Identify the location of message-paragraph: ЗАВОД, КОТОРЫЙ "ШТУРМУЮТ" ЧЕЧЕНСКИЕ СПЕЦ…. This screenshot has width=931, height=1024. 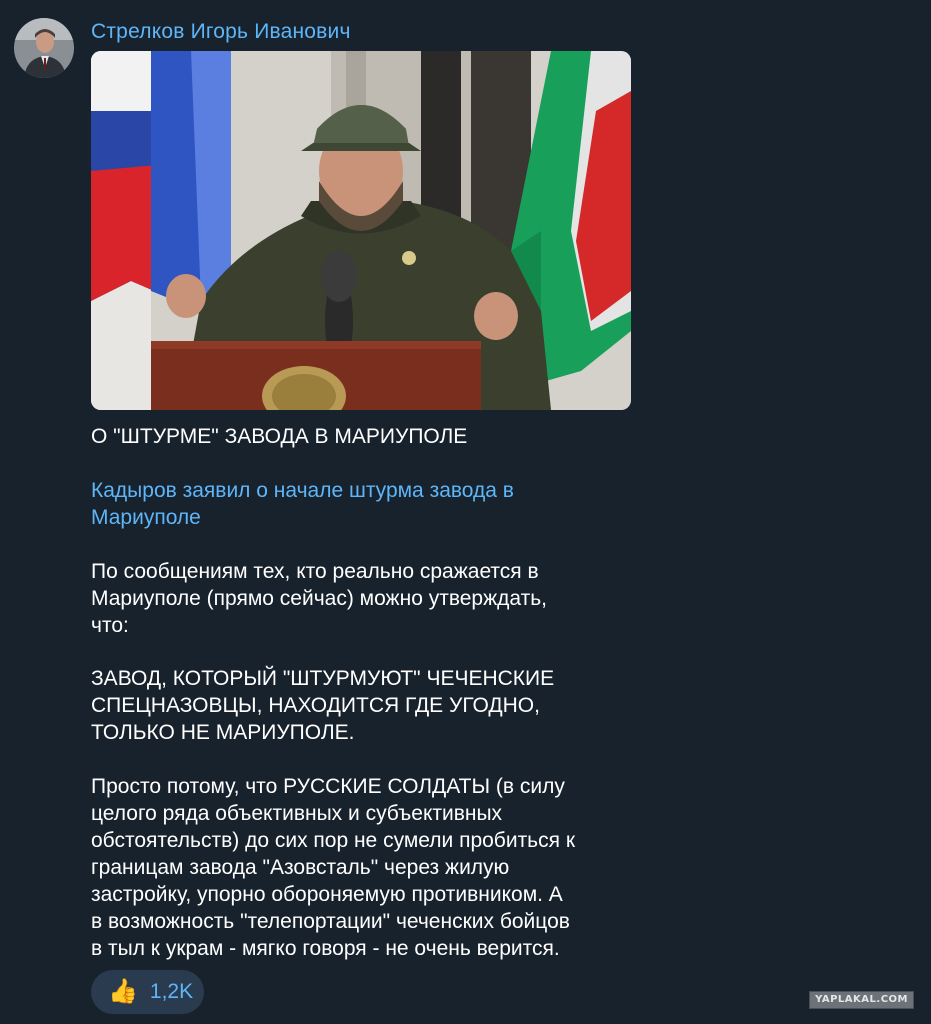
(323, 705).